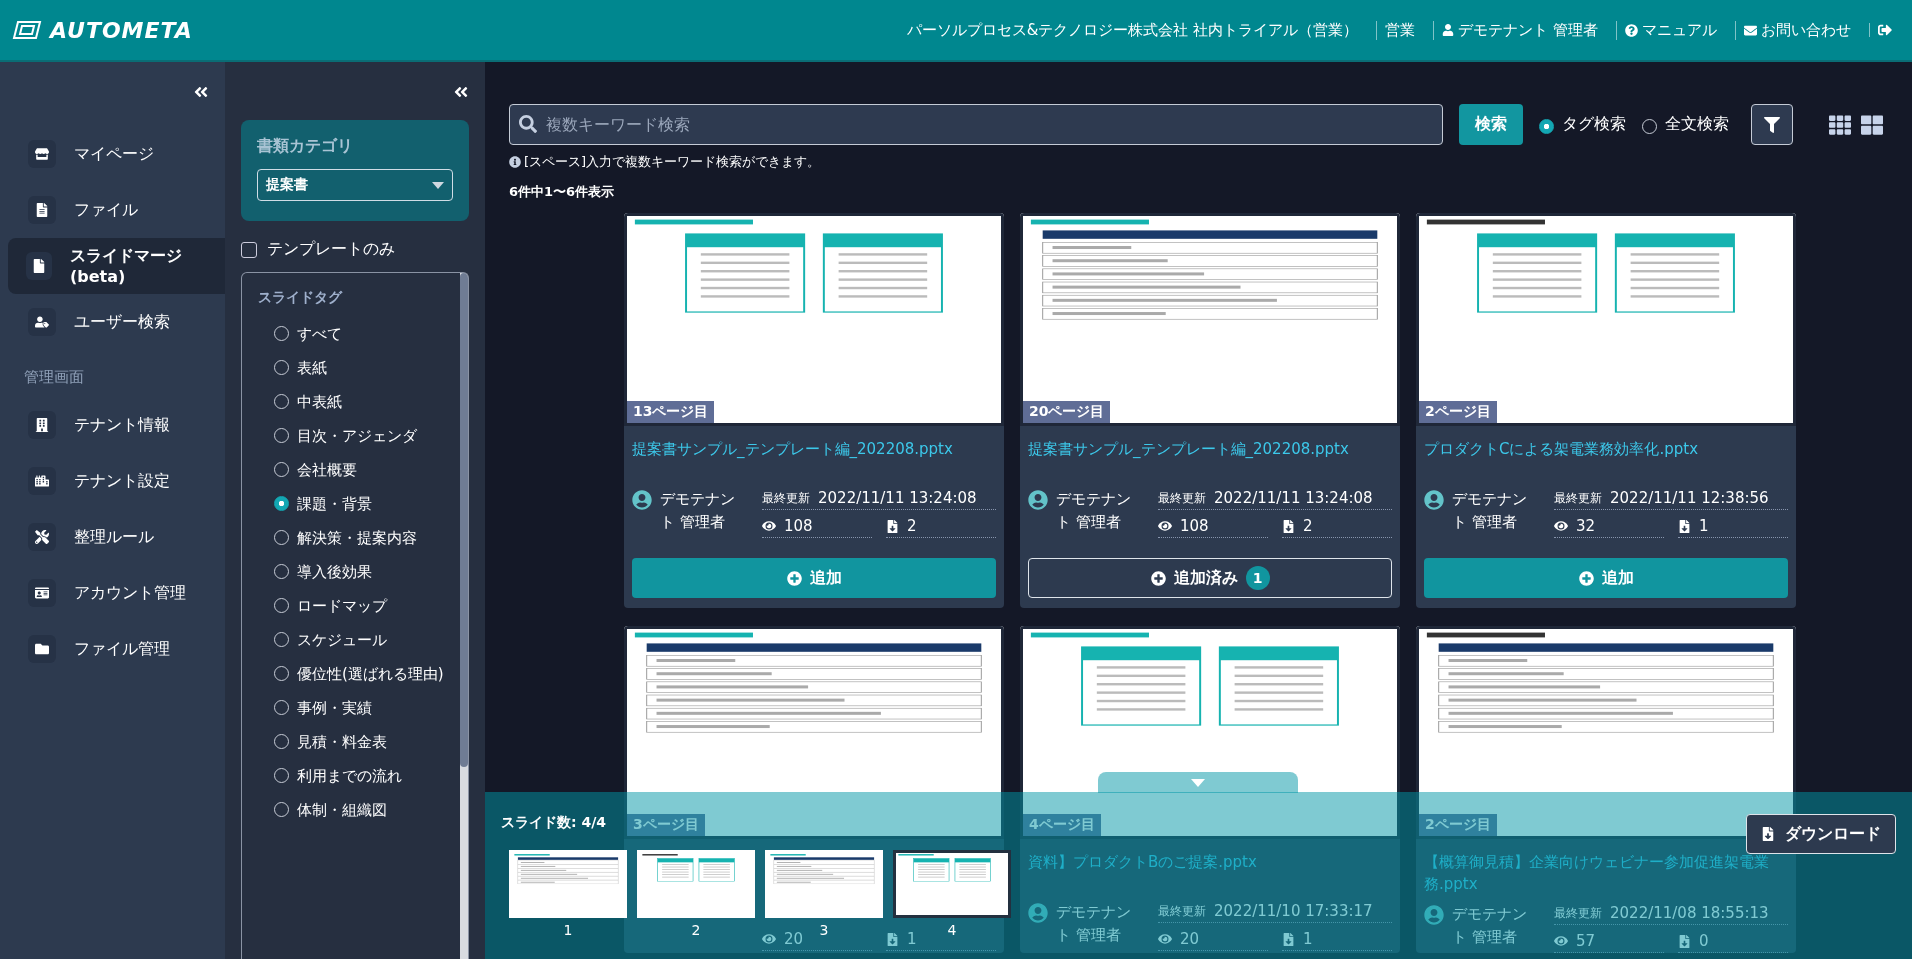 Image resolution: width=1912 pixels, height=959 pixels. What do you see at coordinates (312, 368) in the screenshot?
I see `tag-label: 表紙` at bounding box center [312, 368].